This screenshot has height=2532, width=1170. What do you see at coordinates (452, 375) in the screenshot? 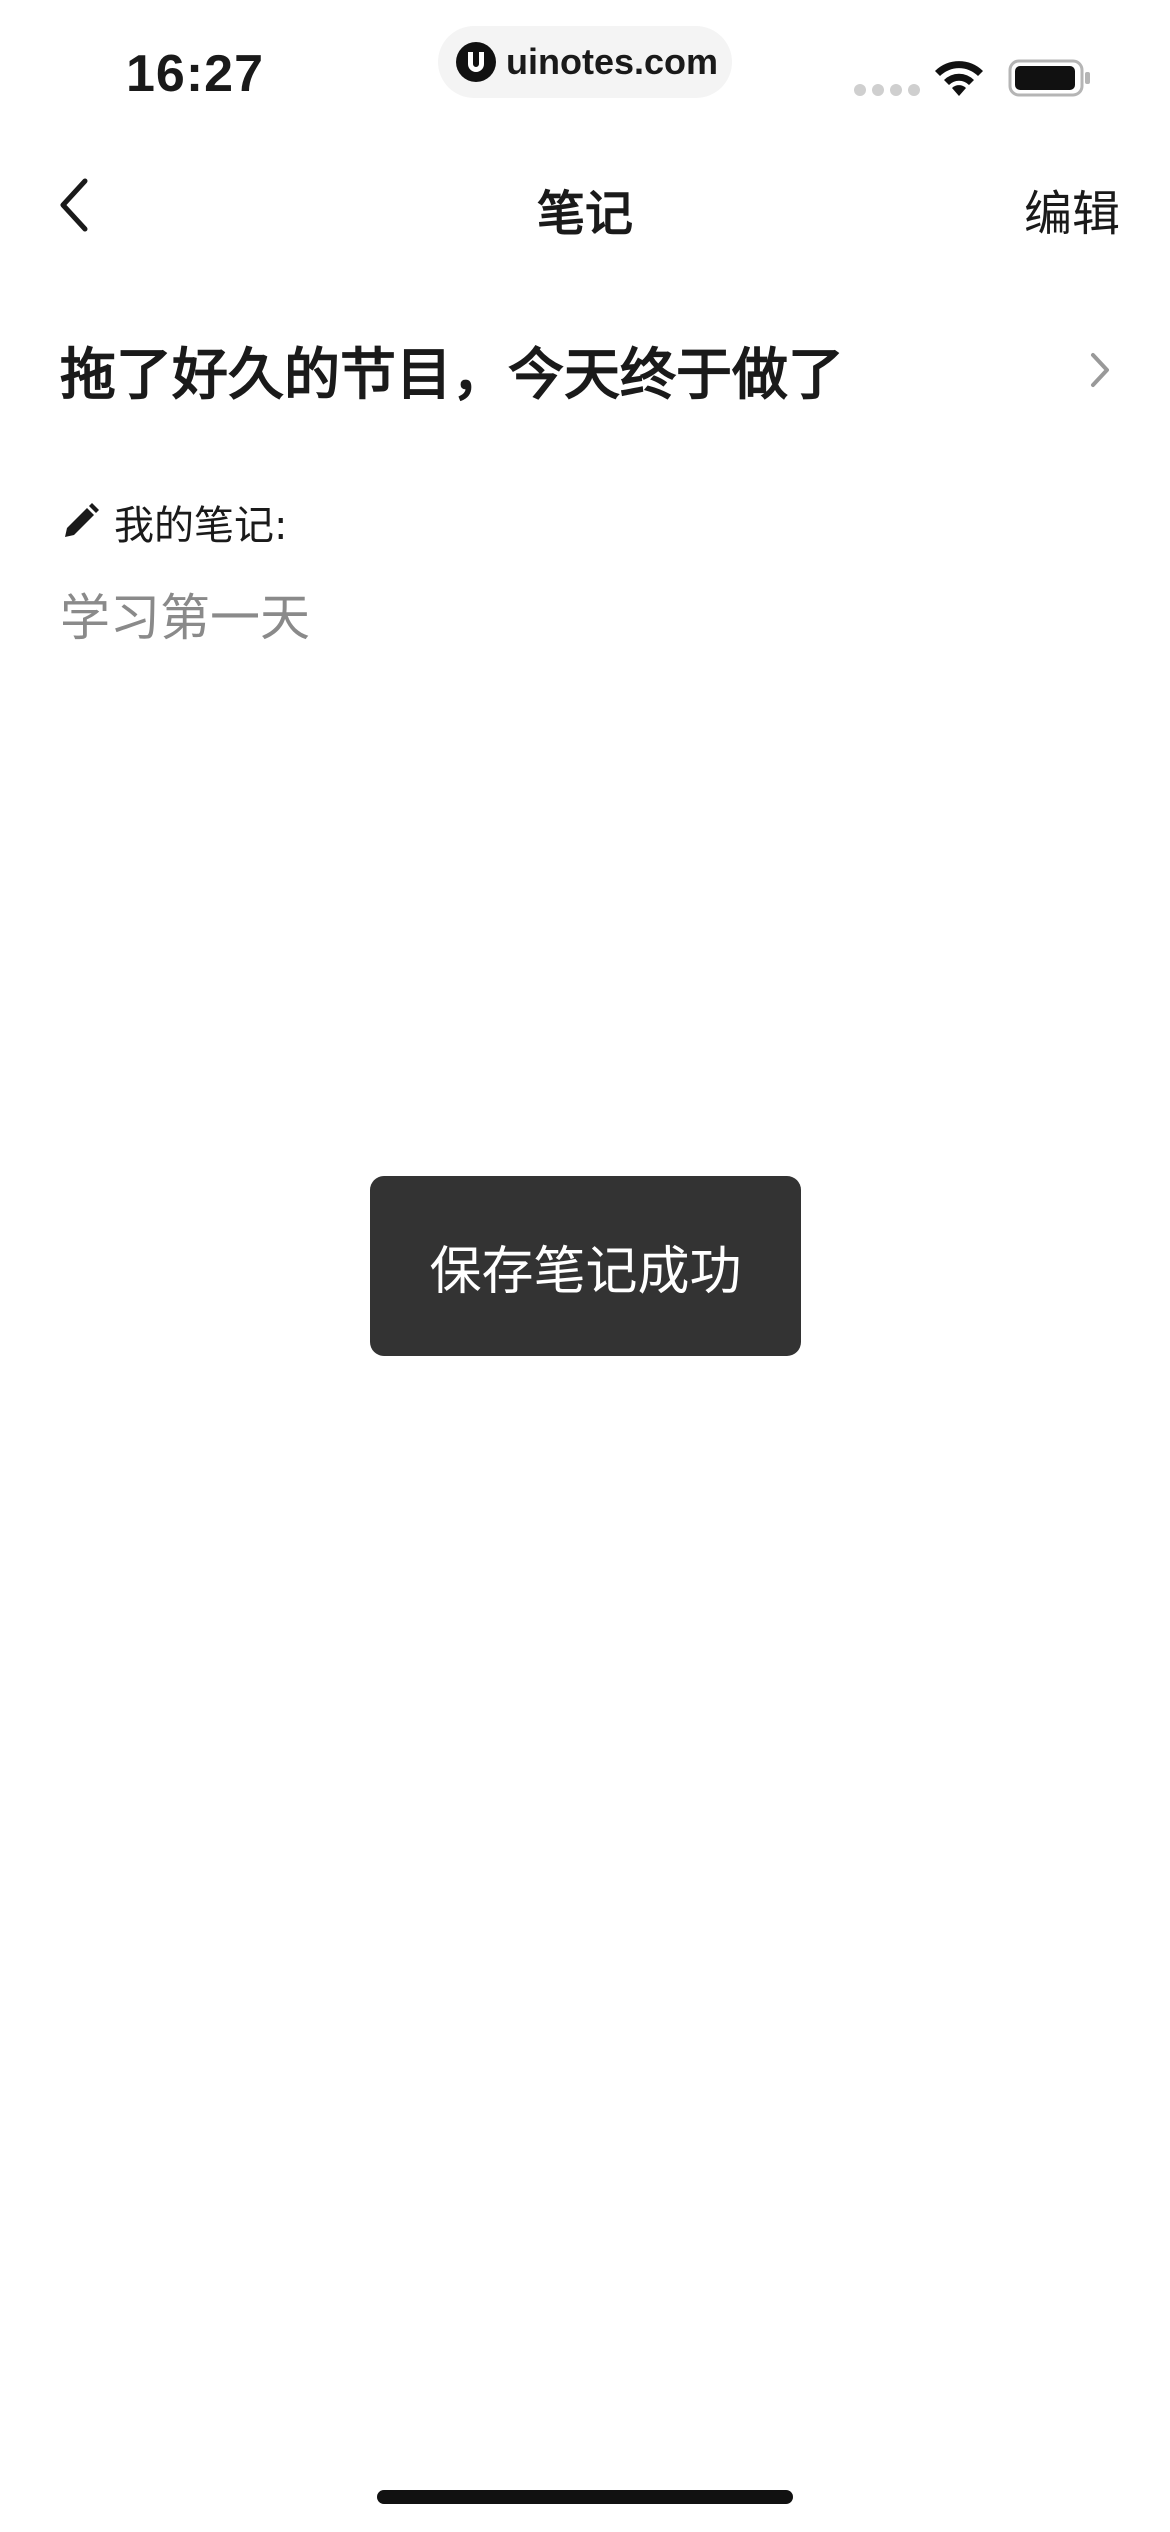
I see `program-title: 拖了好久的节目，今天终于做了` at bounding box center [452, 375].